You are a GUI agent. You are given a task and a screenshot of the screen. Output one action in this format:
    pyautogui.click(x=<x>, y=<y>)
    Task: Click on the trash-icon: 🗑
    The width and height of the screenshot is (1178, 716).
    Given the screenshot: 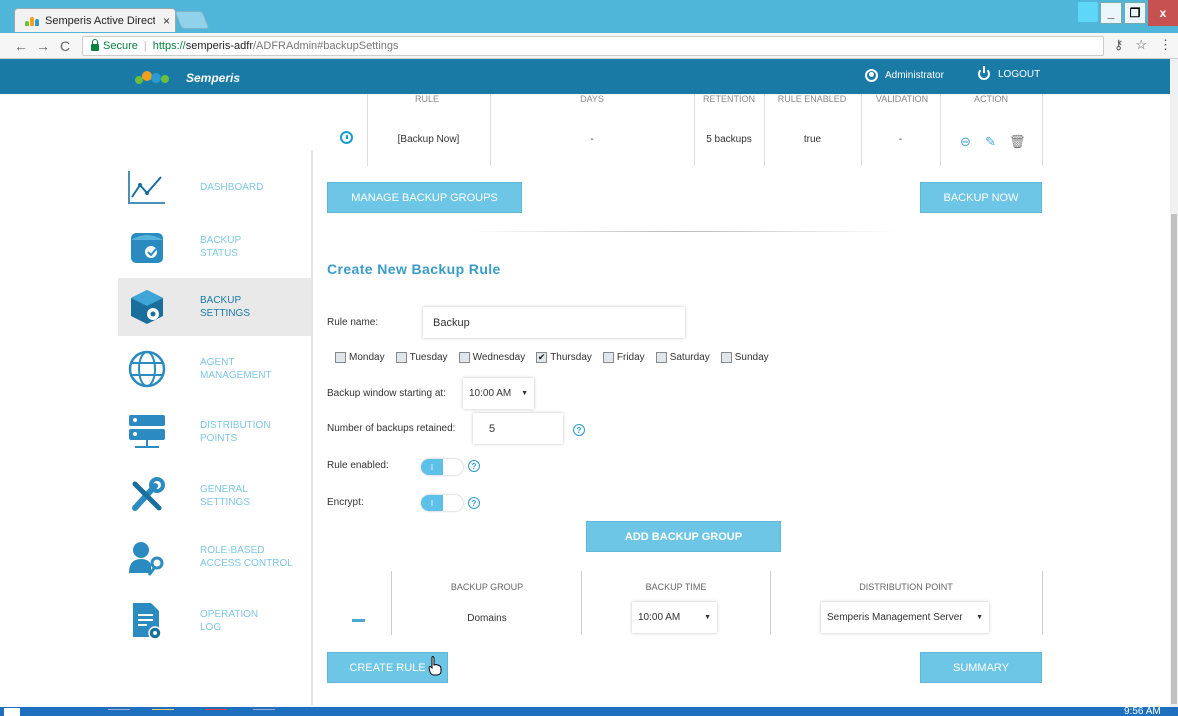 What is the action you would take?
    pyautogui.click(x=1017, y=142)
    